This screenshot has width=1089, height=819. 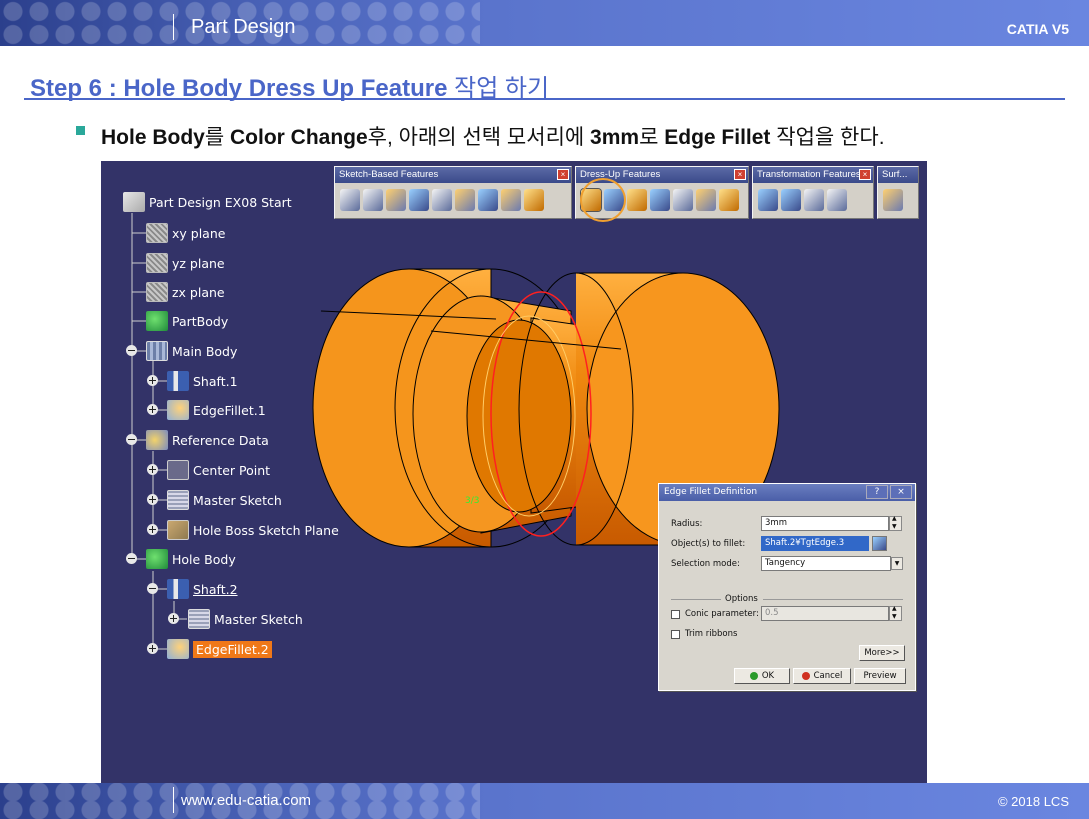 I want to click on toolbar-title-text: Dress-Up Features, so click(x=620, y=174).